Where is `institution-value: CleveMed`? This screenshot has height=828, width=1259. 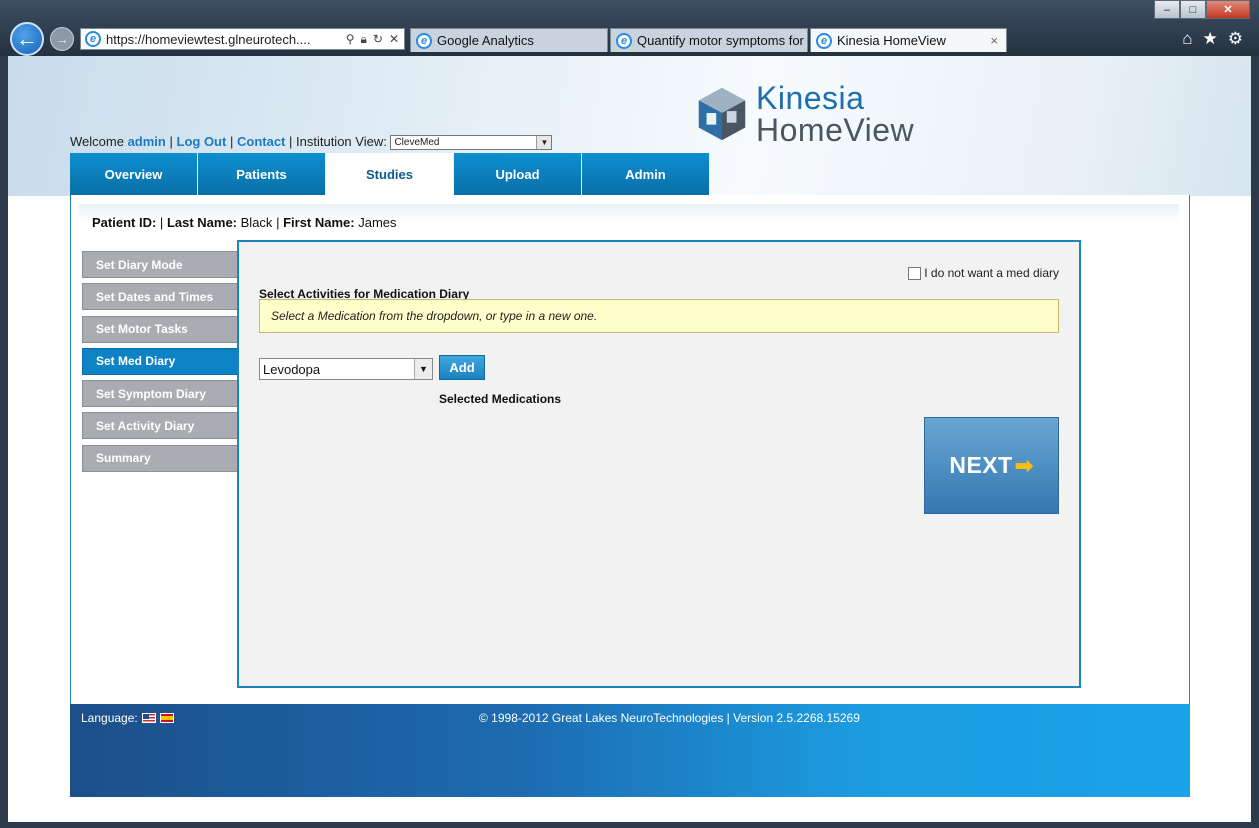 institution-value: CleveMed is located at coordinates (417, 143).